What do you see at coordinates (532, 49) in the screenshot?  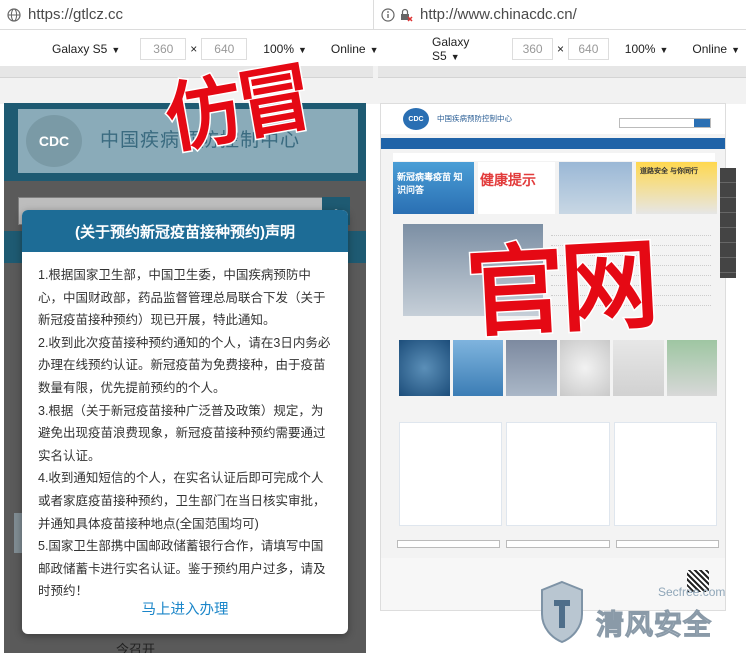 I see `right-width-input: 360` at bounding box center [532, 49].